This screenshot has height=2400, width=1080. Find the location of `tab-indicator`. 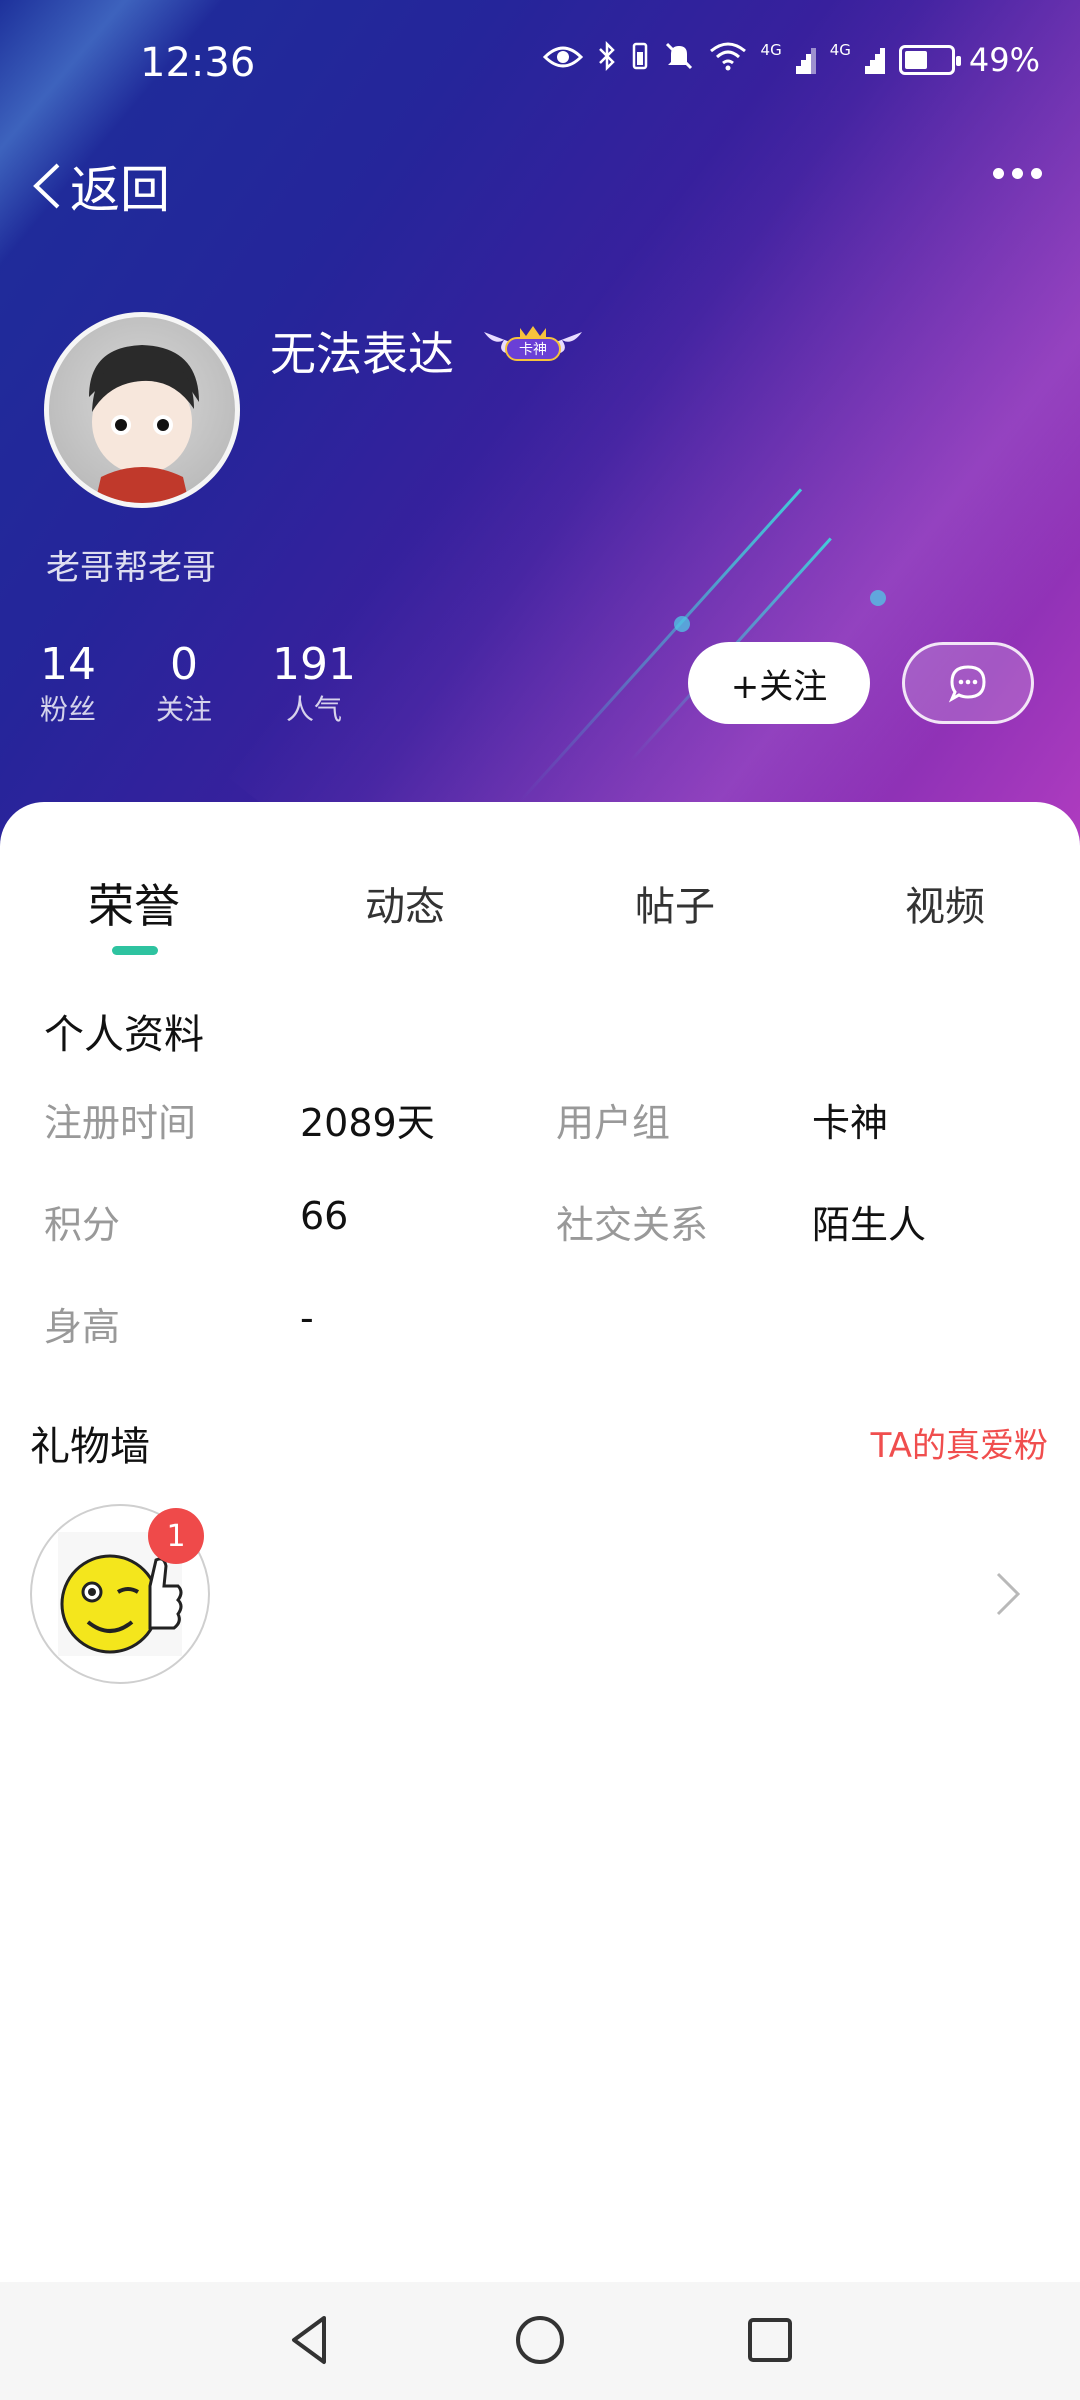

tab-indicator is located at coordinates (135, 950).